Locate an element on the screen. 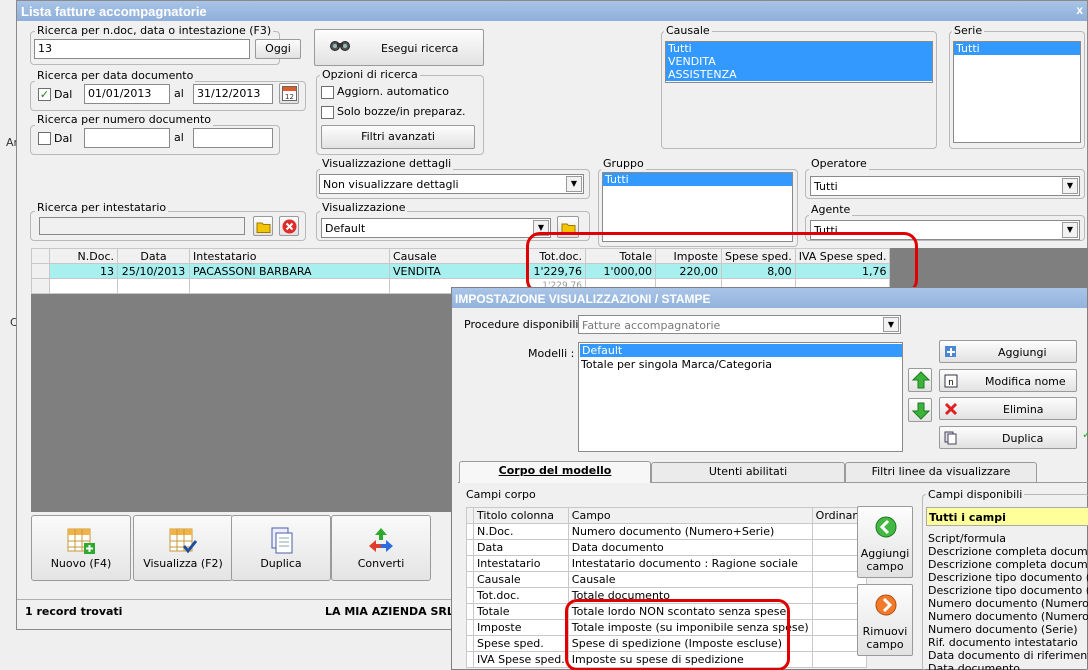  window-title: Lista fatture accompagnatorie is located at coordinates (114, 11).